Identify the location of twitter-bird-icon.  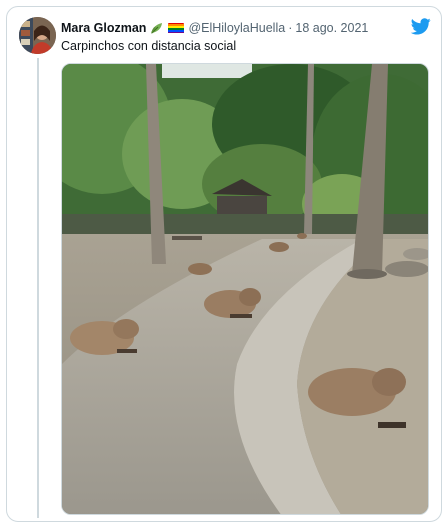
(420, 26).